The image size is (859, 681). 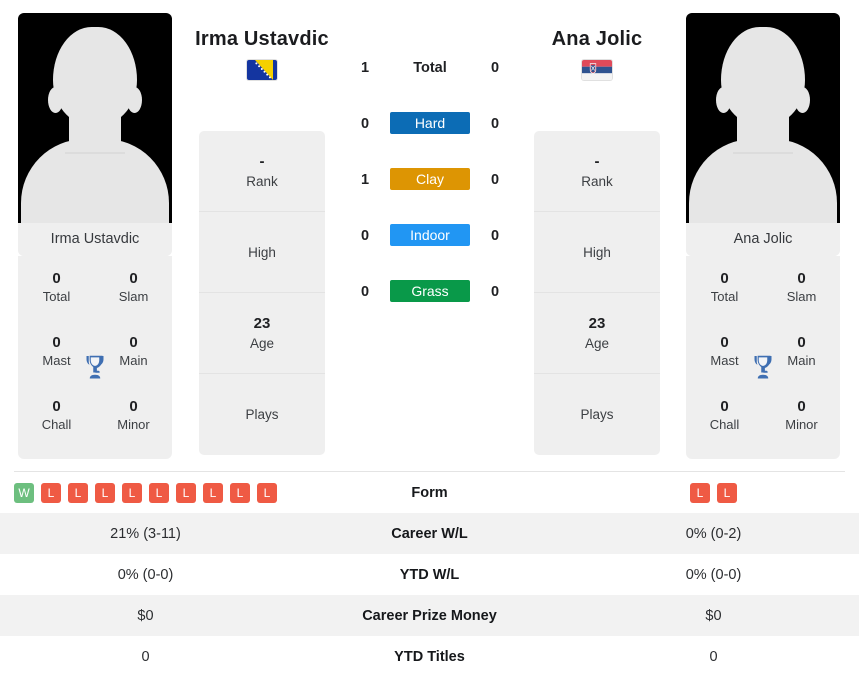 I want to click on surface-row-indoor: 0 Indoor 0, so click(x=430, y=252).